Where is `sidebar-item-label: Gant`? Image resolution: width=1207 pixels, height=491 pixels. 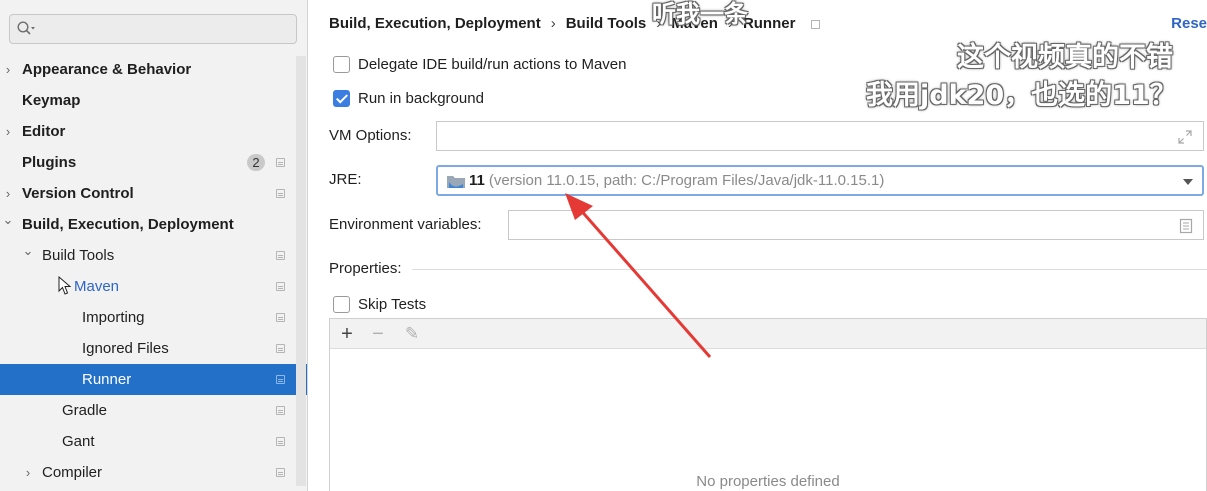
sidebar-item-label: Gant is located at coordinates (78, 441).